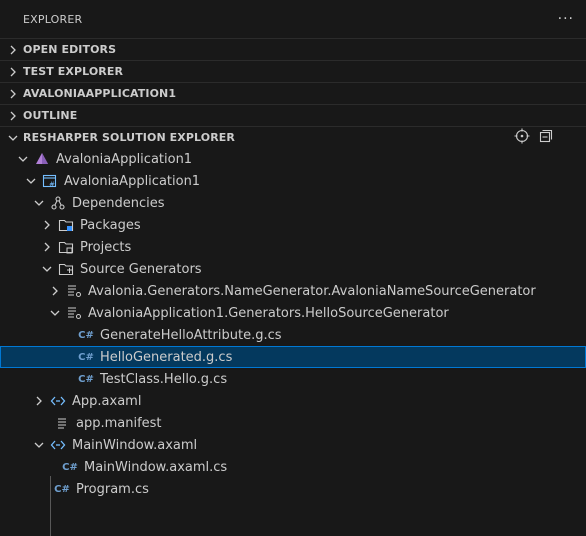  What do you see at coordinates (135, 445) in the screenshot?
I see `tree-item-label: MainWindow.axaml` at bounding box center [135, 445].